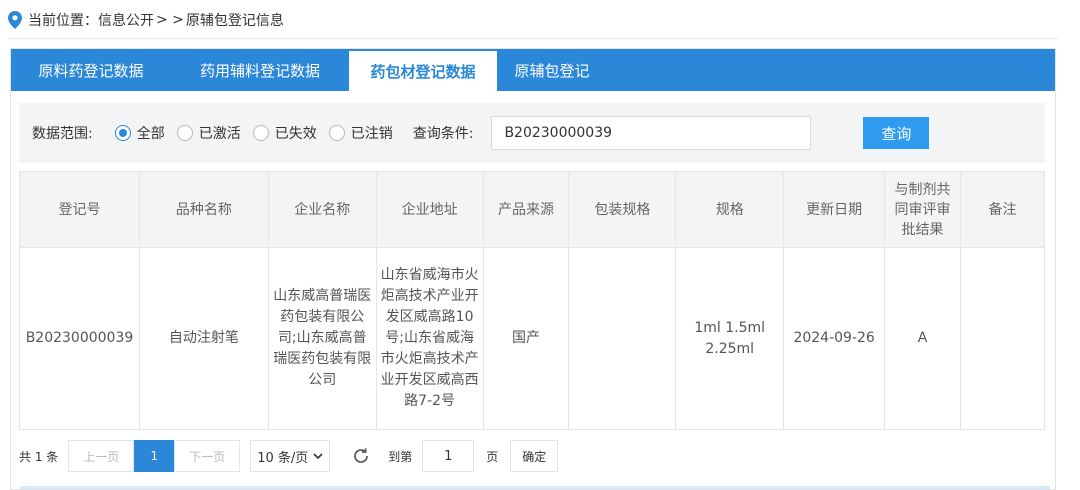 The image size is (1080, 490). Describe the element at coordinates (371, 134) in the screenshot. I see `radio-cancelled-label: 已注销` at that location.